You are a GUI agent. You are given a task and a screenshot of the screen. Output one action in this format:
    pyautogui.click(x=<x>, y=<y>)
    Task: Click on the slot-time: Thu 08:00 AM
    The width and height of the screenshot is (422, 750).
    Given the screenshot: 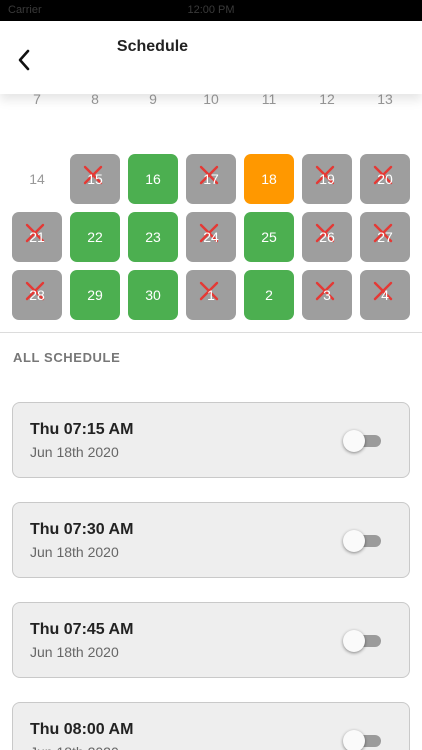 What is the action you would take?
    pyautogui.click(x=82, y=729)
    